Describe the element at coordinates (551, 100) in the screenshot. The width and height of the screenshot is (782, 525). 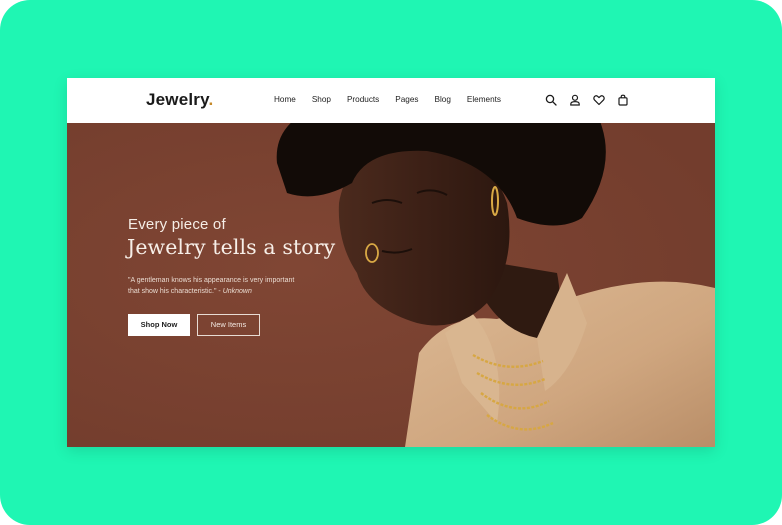
I see `search-icon` at that location.